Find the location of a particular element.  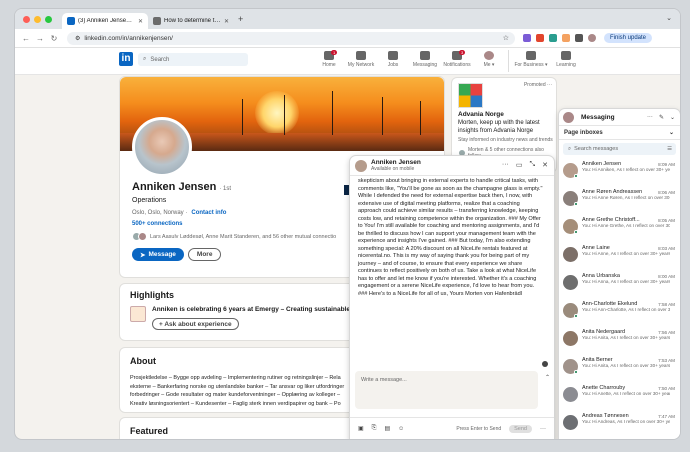

promoted-label: Promoted ··· is located at coordinates (538, 85).